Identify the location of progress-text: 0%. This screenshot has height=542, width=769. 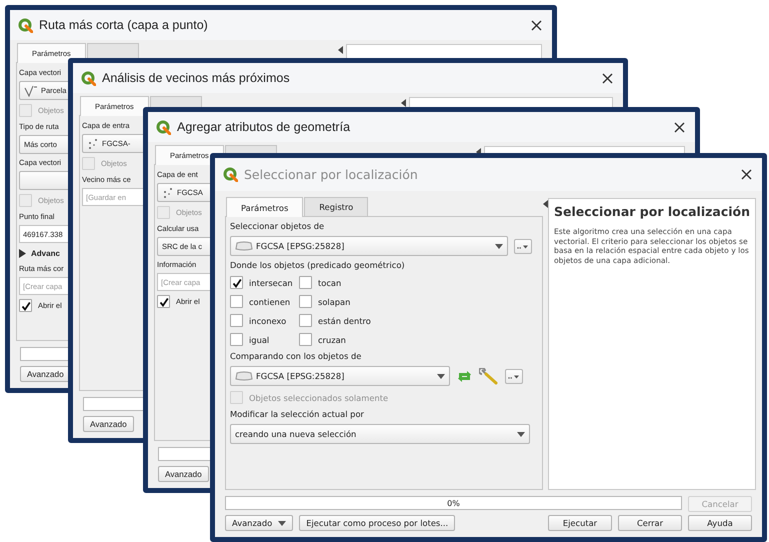
(453, 503).